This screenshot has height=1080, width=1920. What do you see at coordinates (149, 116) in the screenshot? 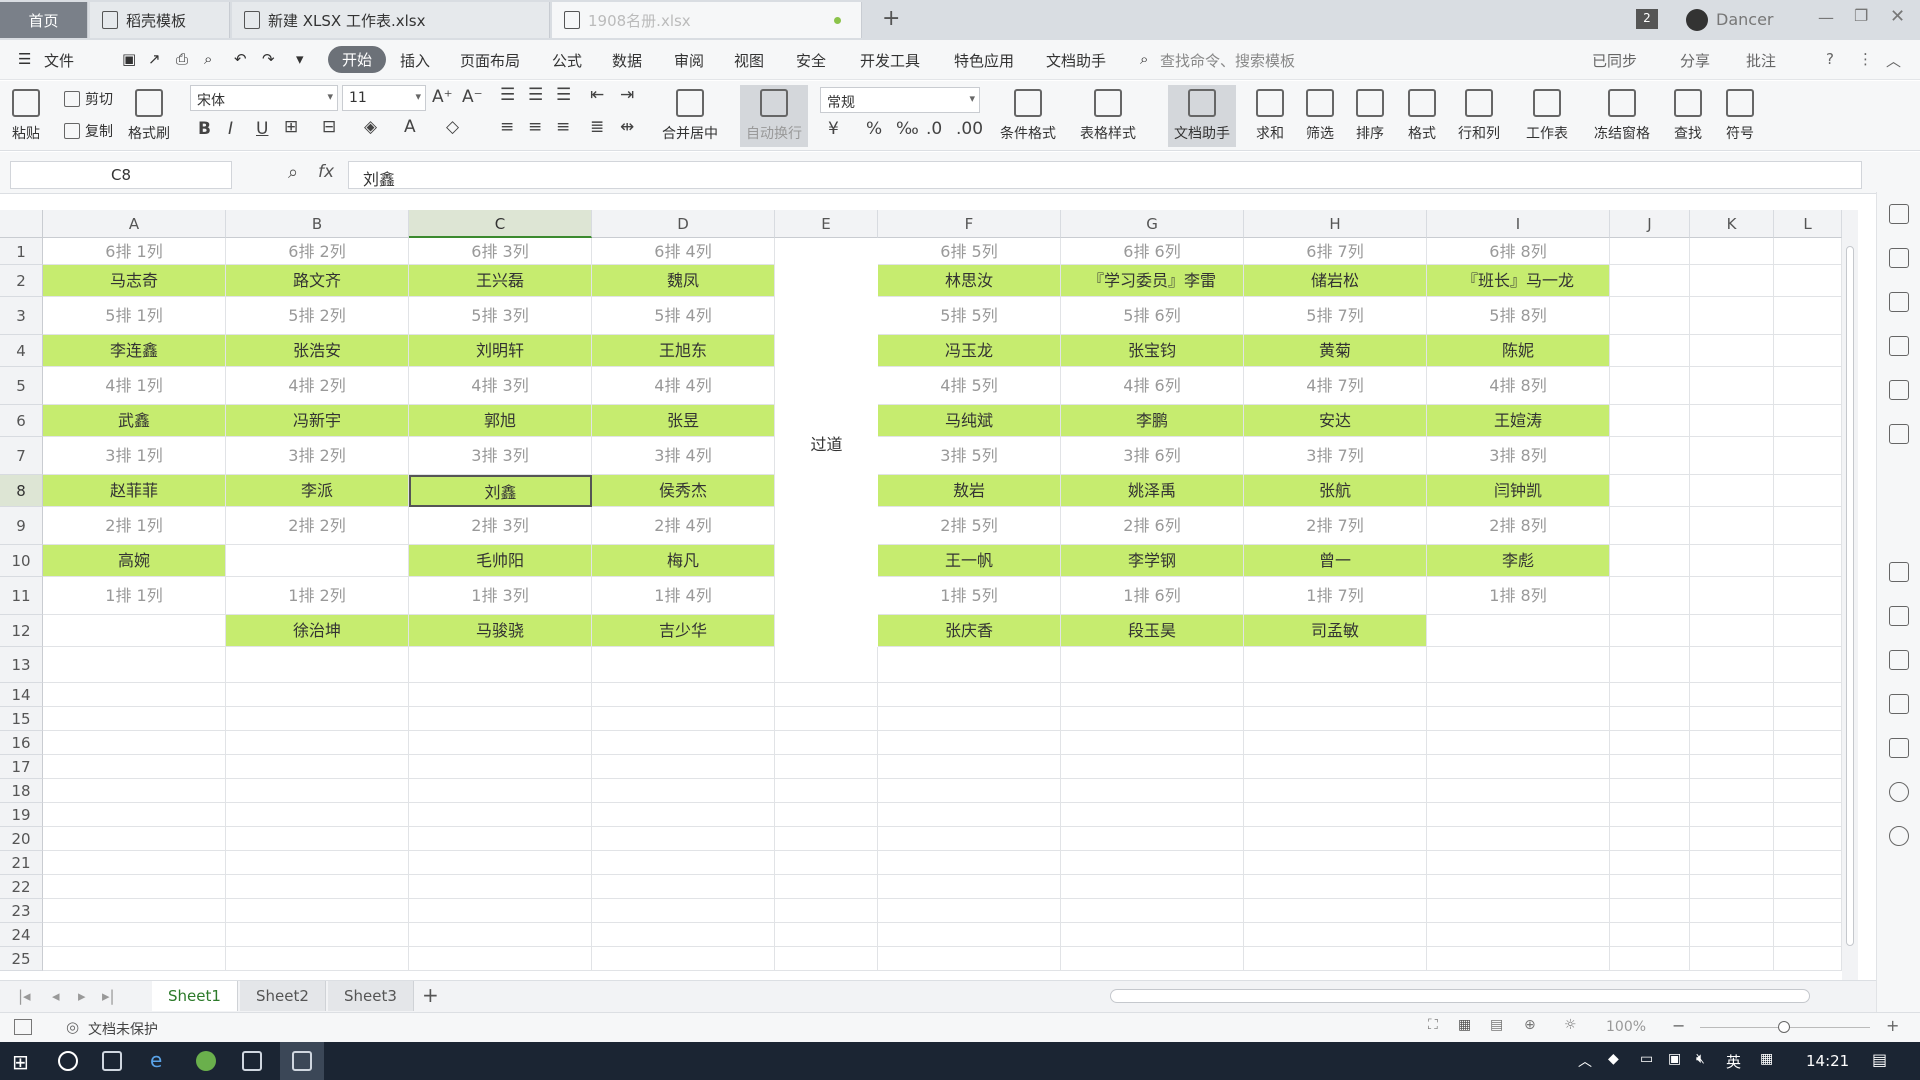
I see `format-painter-button: 格式刷` at bounding box center [149, 116].